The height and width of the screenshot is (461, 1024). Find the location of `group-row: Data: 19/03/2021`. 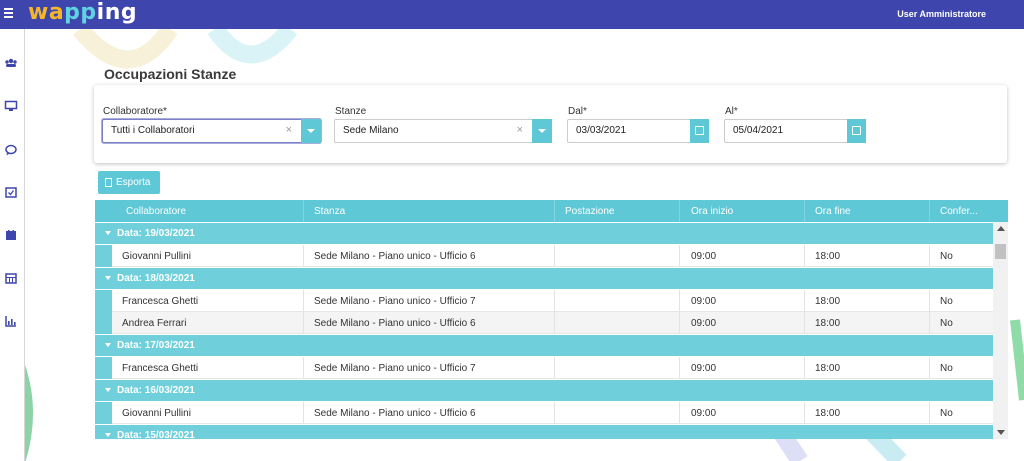

group-row: Data: 19/03/2021 is located at coordinates (544, 233).